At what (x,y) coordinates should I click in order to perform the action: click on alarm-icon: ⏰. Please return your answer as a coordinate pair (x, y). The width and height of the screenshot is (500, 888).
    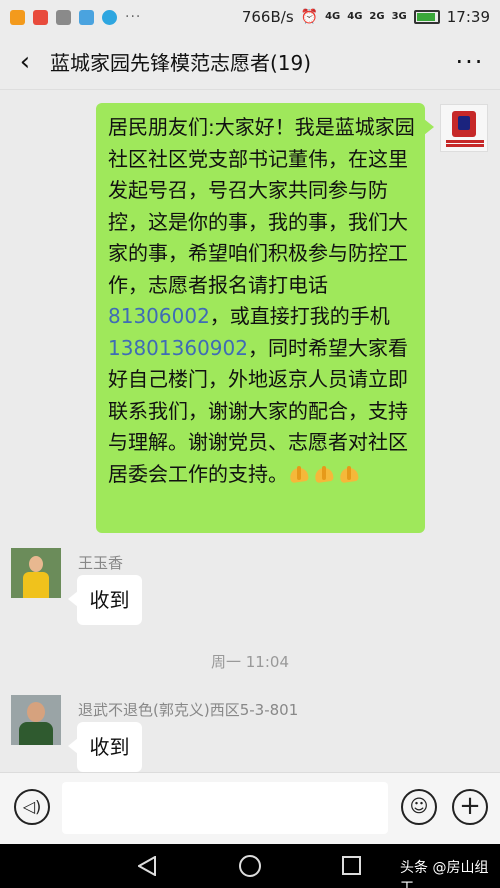
    Looking at the image, I should click on (309, 17).